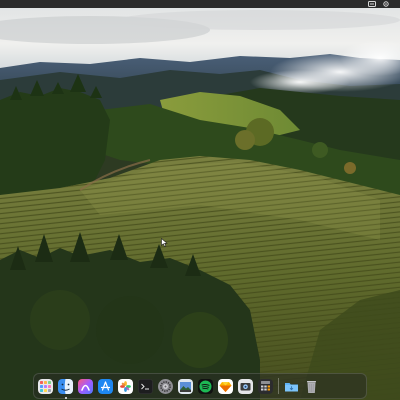 Image resolution: width=400 pixels, height=400 pixels. I want to click on terminal-icon, so click(145, 386).